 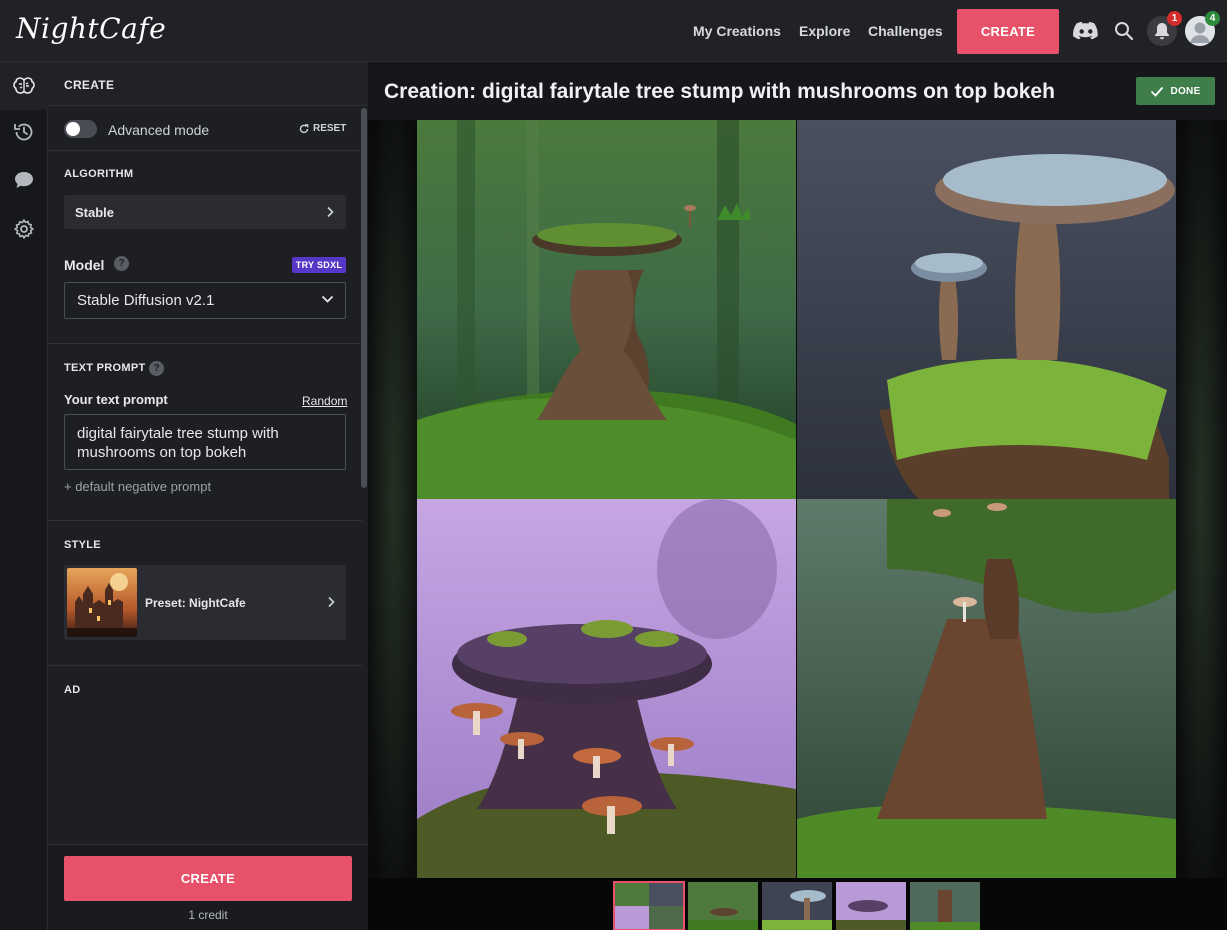 What do you see at coordinates (99, 174) in the screenshot?
I see `algorithm-section-title: ALGORITHM` at bounding box center [99, 174].